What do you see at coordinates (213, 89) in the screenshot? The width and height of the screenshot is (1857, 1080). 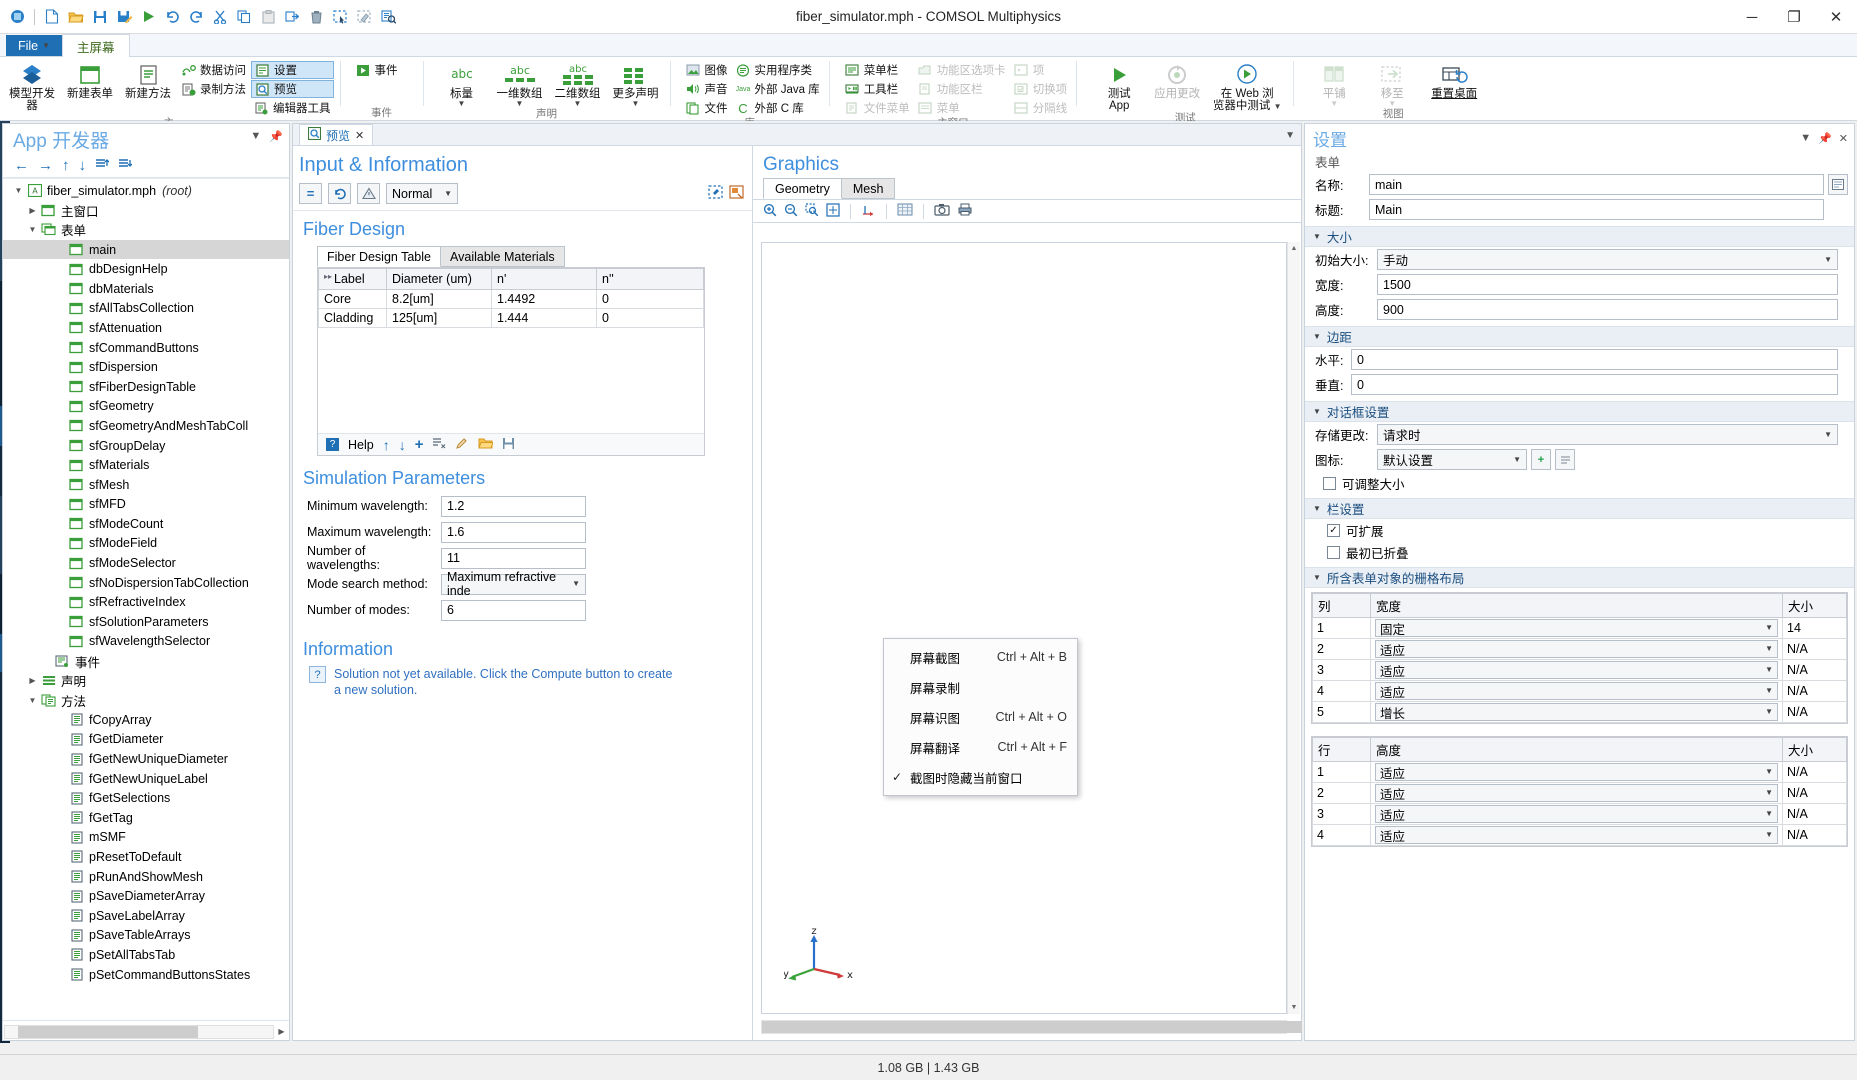 I see `record-method-button: 录制方法` at bounding box center [213, 89].